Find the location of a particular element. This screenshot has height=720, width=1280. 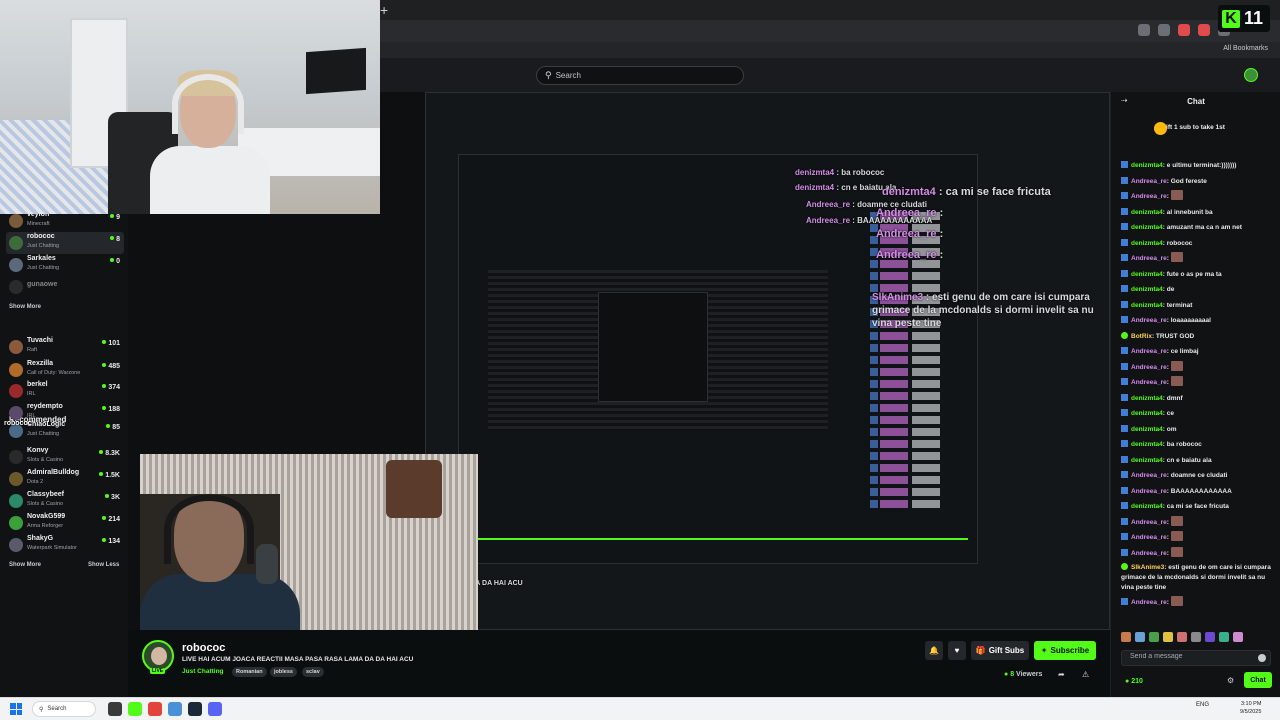

tag-sclav: sclav is located at coordinates (313, 672).